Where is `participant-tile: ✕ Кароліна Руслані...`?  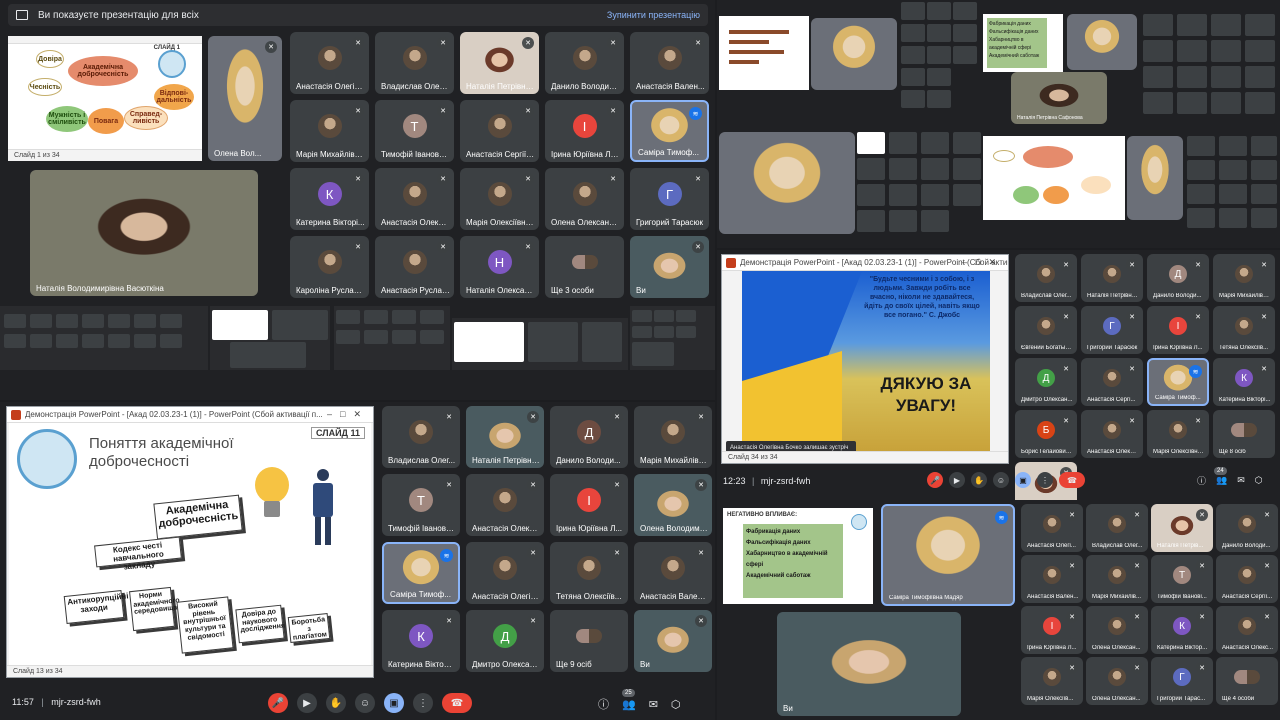
participant-tile: ✕ Кароліна Руслані... is located at coordinates (329, 267).